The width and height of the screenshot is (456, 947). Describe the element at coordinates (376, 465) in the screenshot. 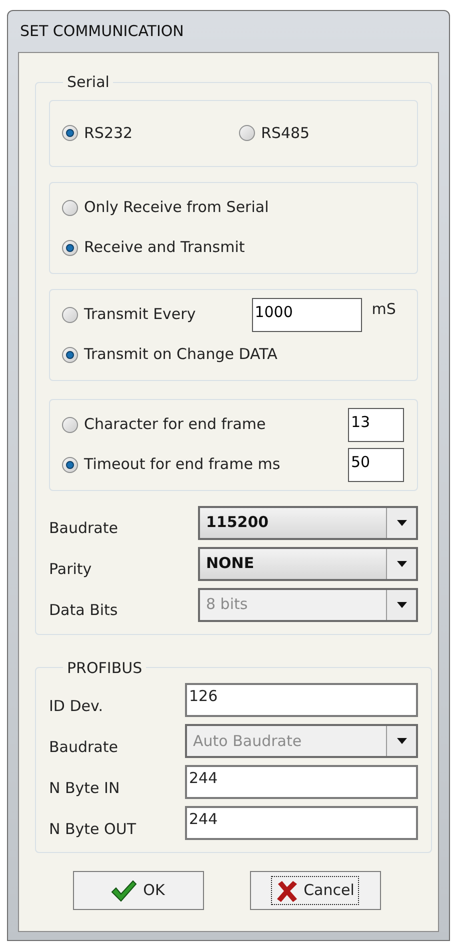

I see `input-field: 50` at that location.